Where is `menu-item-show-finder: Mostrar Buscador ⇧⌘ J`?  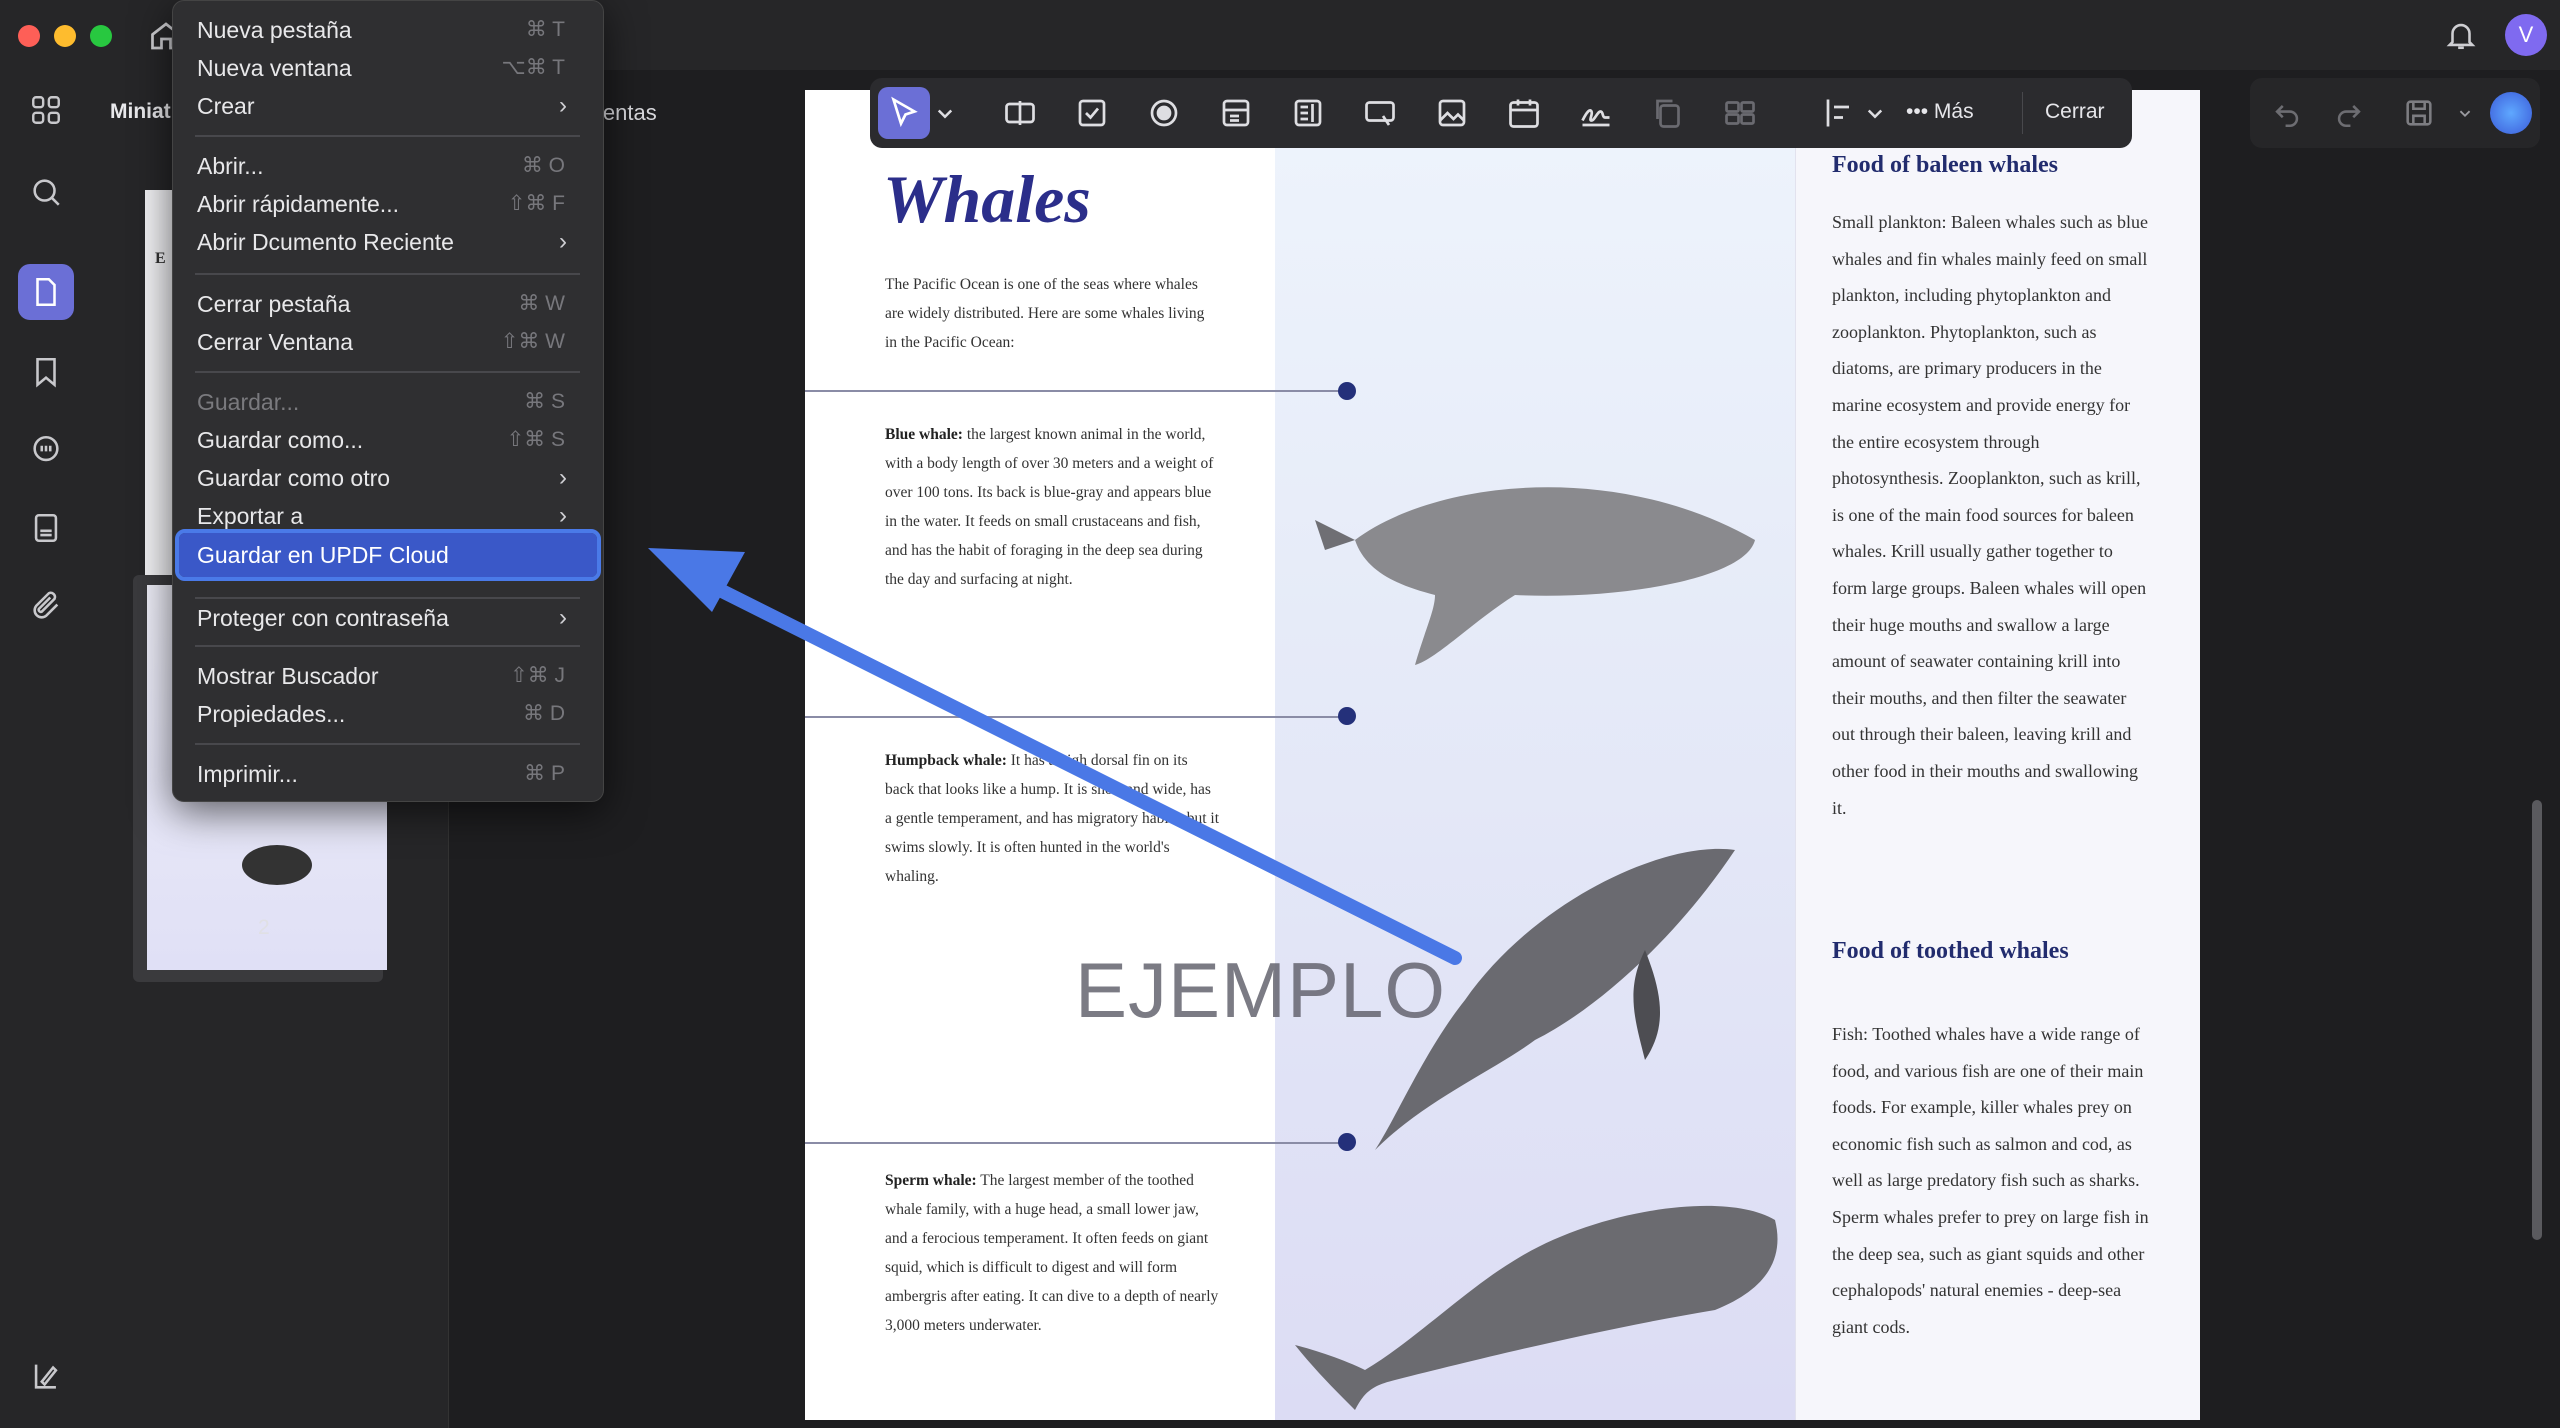
menu-item-show-finder: Mostrar Buscador ⇧⌘ J is located at coordinates (392, 676).